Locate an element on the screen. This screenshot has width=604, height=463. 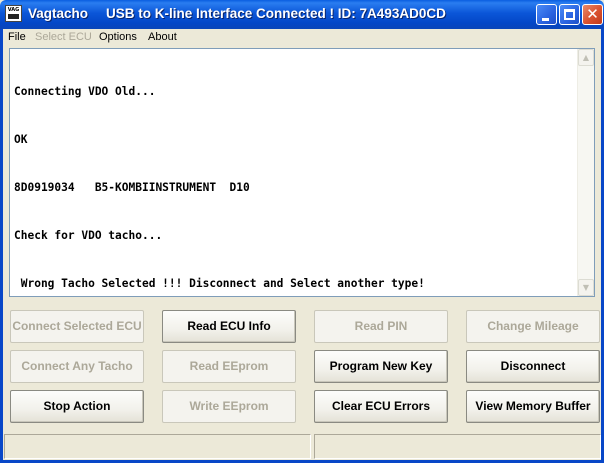
scroll-up-button: ▲ is located at coordinates (586, 57).